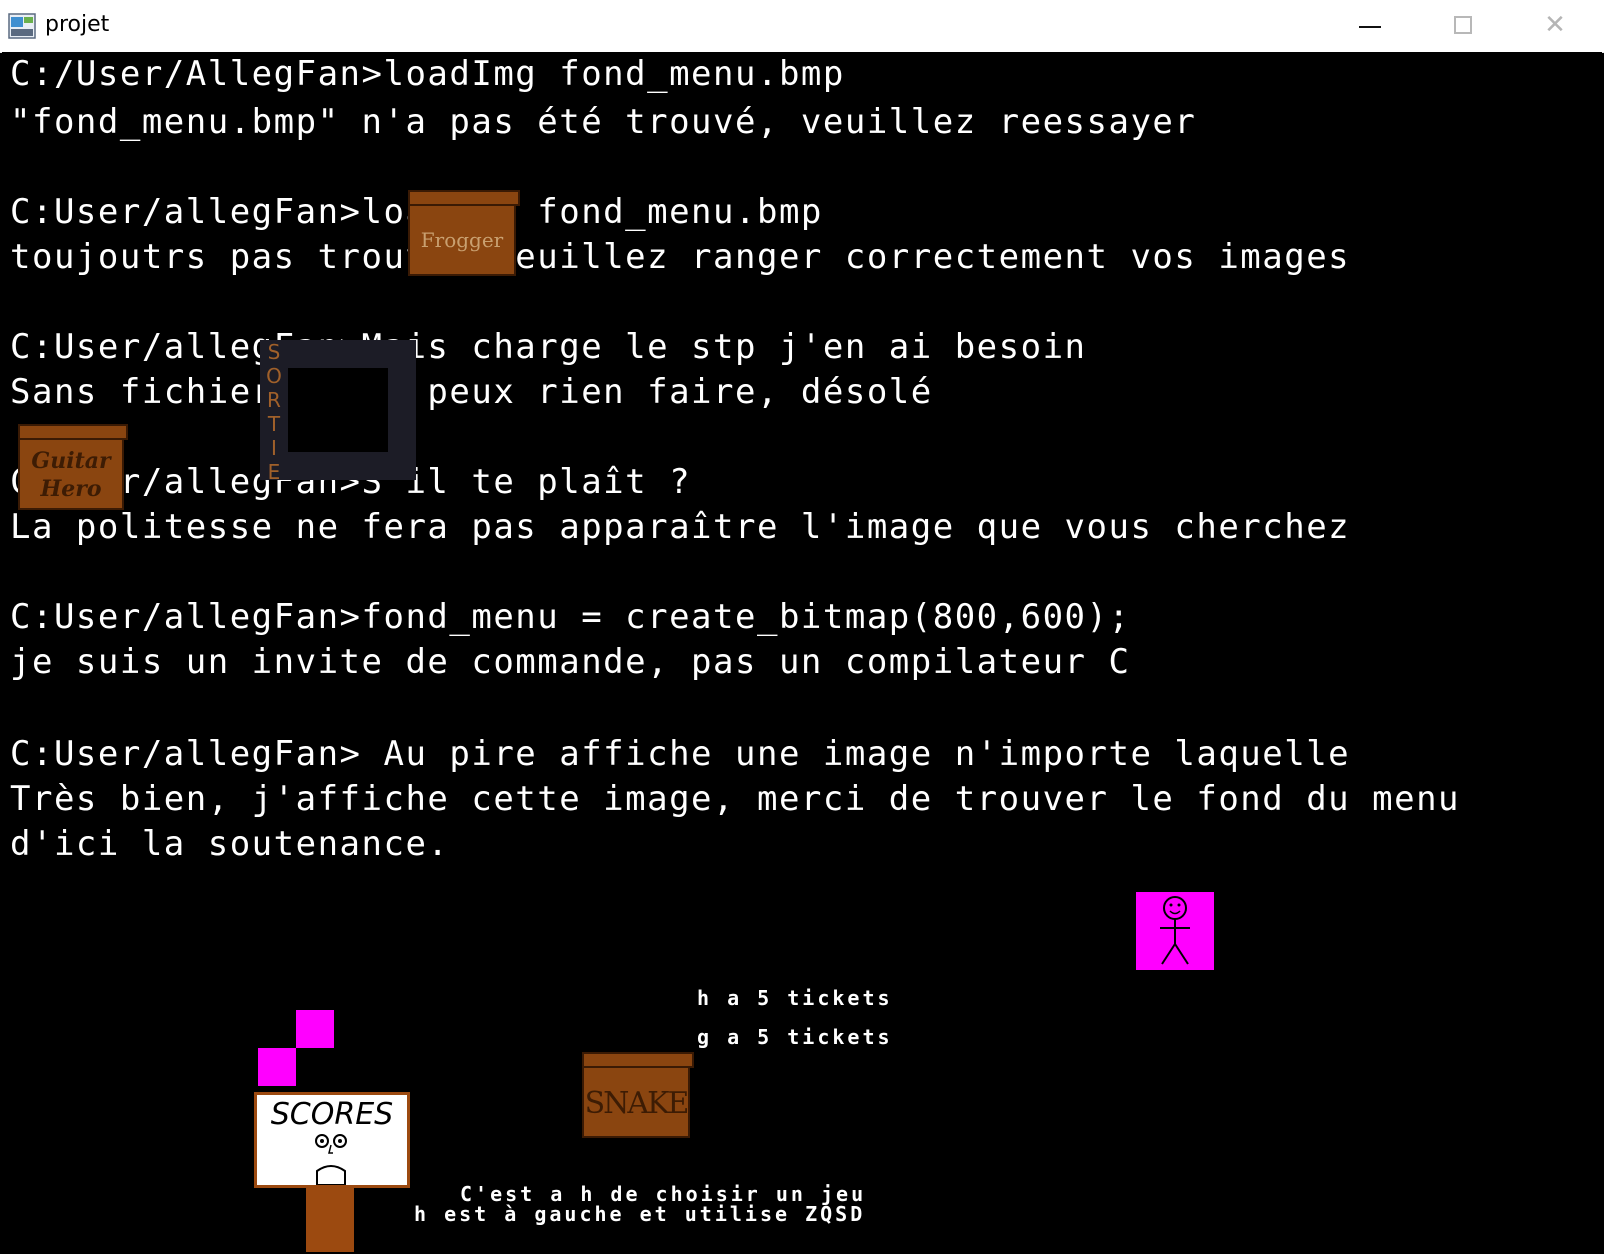 This screenshot has height=1254, width=1604. What do you see at coordinates (802, 26) in the screenshot?
I see `title-bar: projet ✕` at bounding box center [802, 26].